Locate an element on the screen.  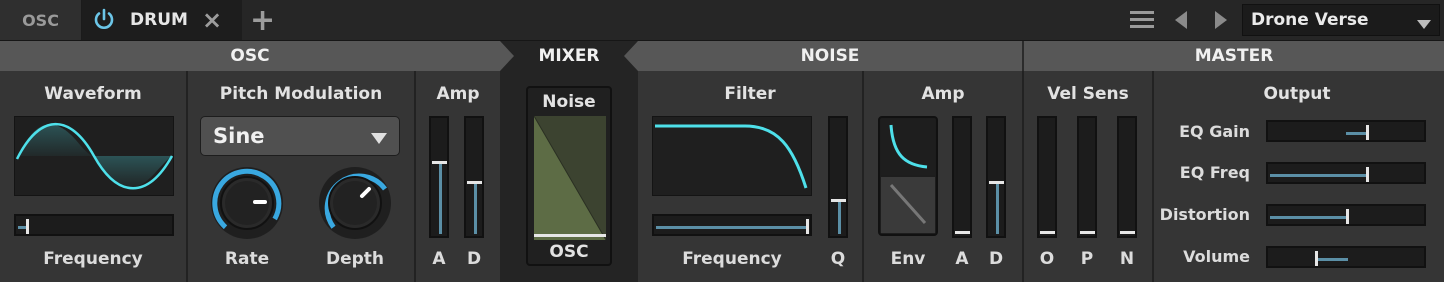
vel-o-handle is located at coordinates (1047, 232).